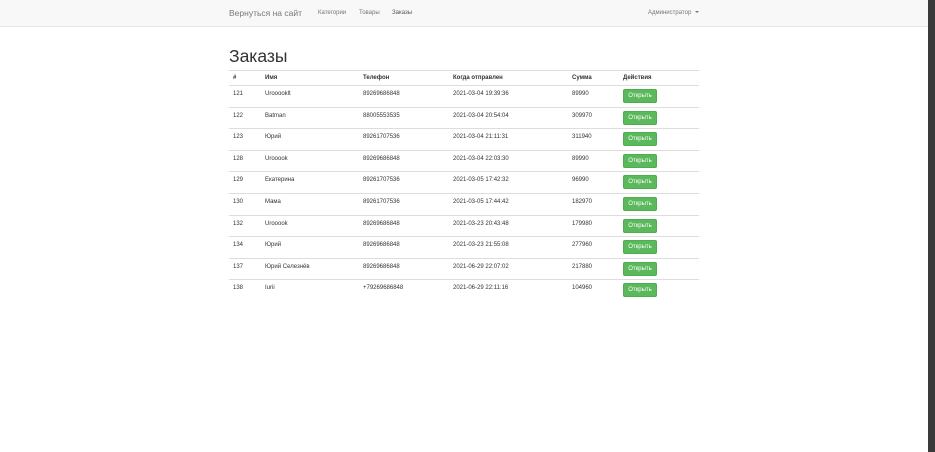  What do you see at coordinates (381, 115) in the screenshot?
I see `order-phone: 88005553535` at bounding box center [381, 115].